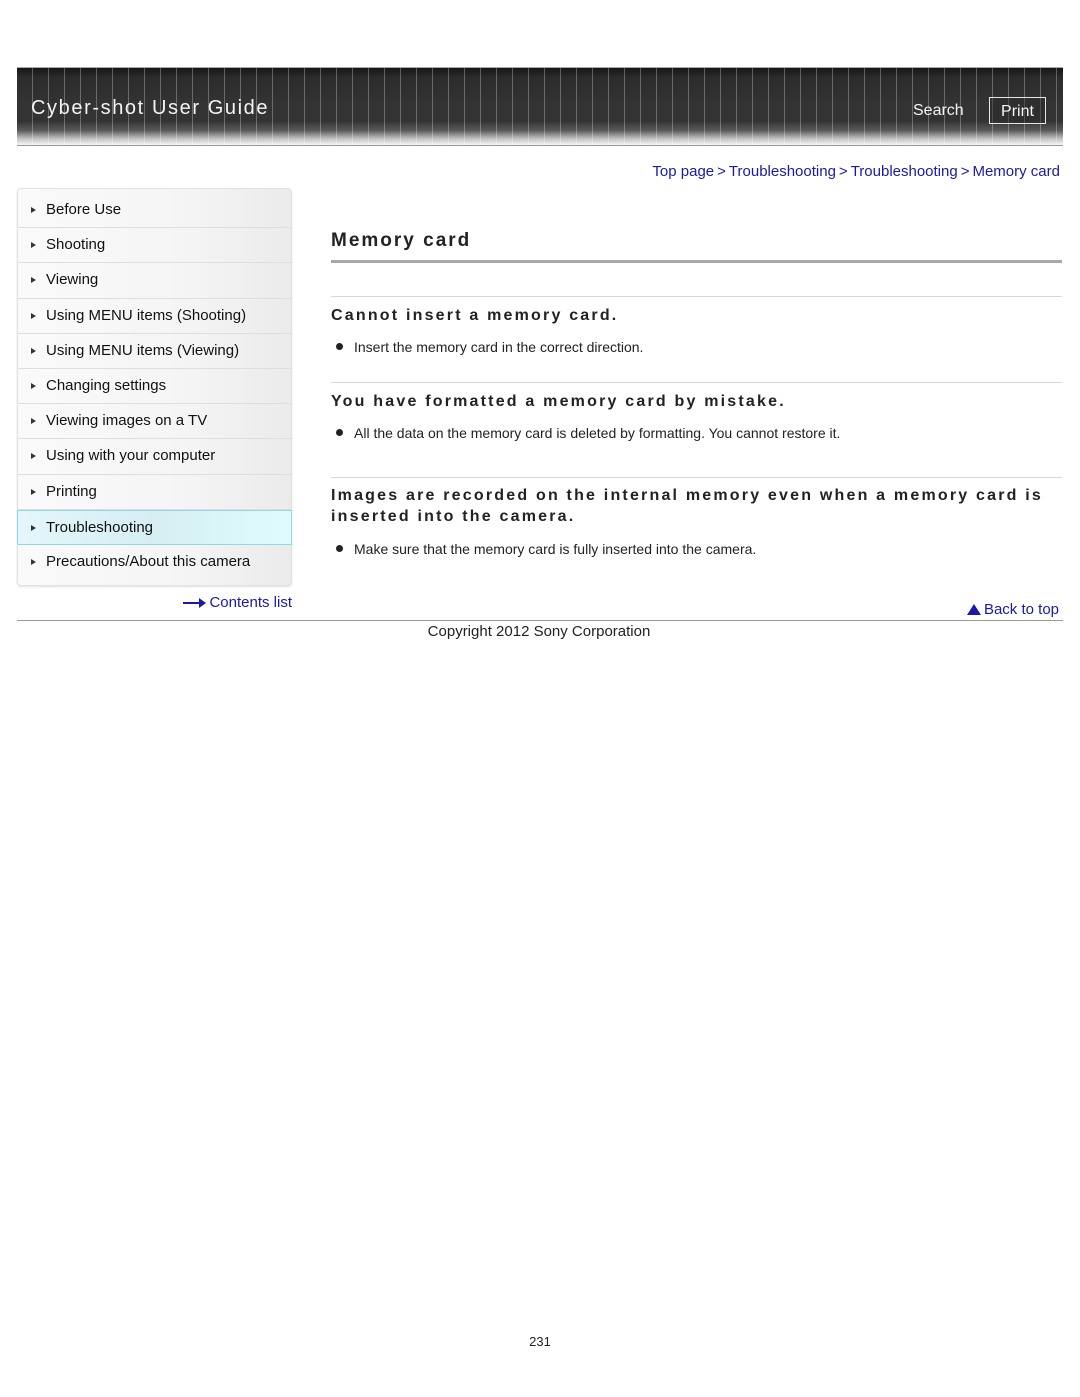 This screenshot has height=1397, width=1080. I want to click on contents-list-link: Contents list, so click(237, 602).